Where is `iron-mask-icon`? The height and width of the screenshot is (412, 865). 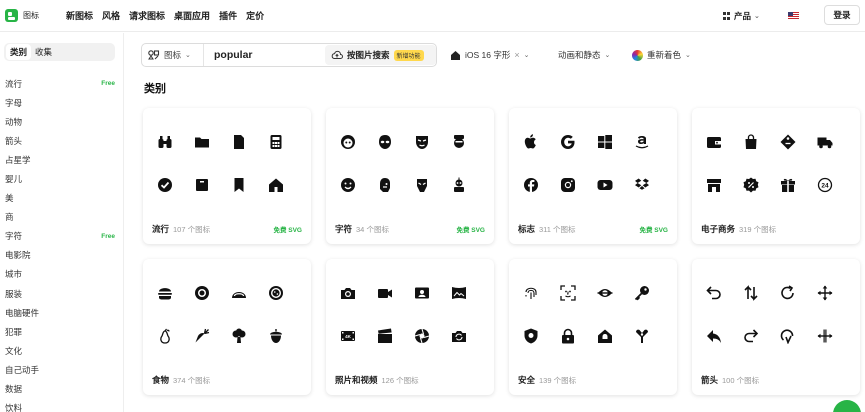
iron-mask-icon is located at coordinates (422, 185).